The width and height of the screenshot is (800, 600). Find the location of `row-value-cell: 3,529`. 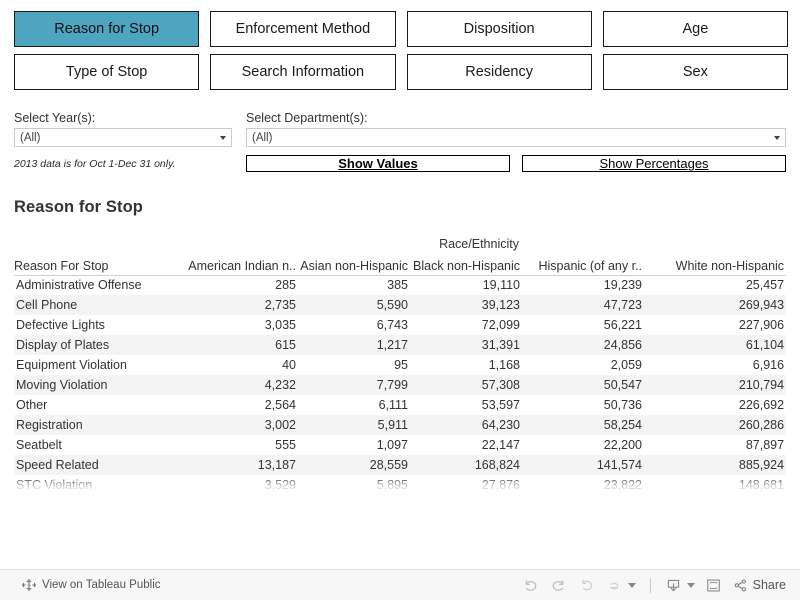

row-value-cell: 3,529 is located at coordinates (235, 484).